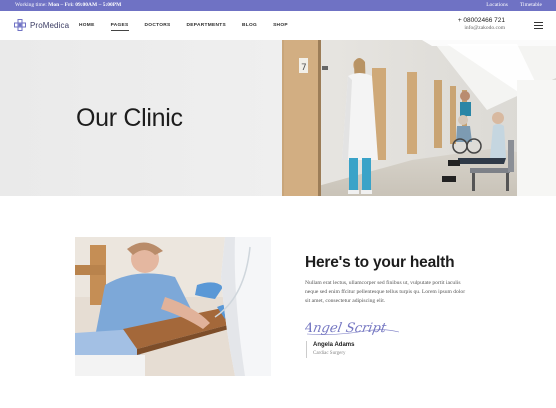 The height and width of the screenshot is (408, 556). Describe the element at coordinates (85, 5) in the screenshot. I see `working-hours-value: Mon – Fri: 09:00AM – 5:00PM` at that location.